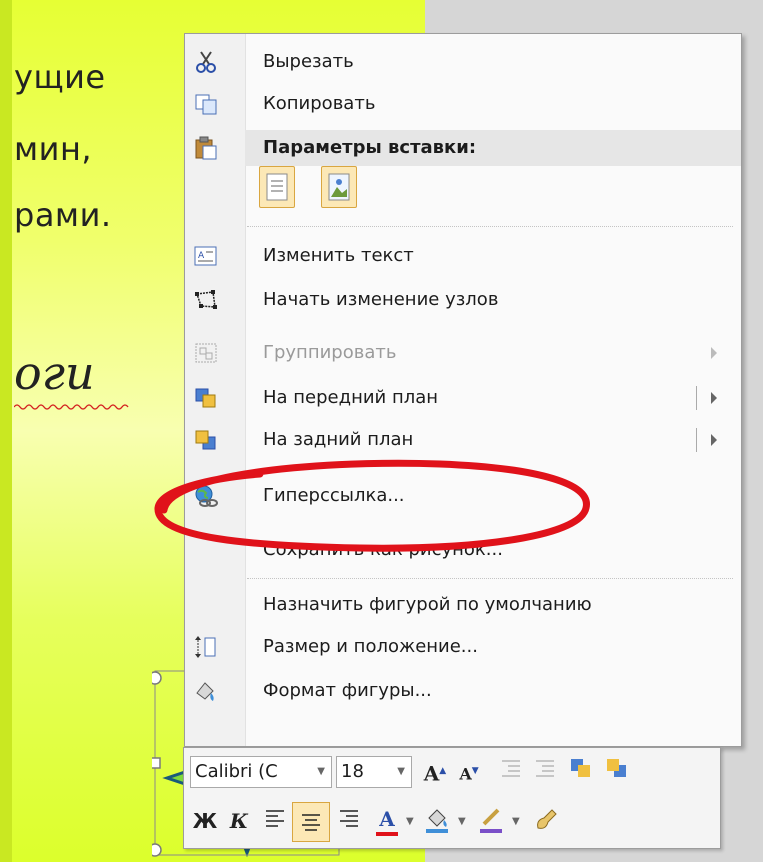 This screenshot has height=862, width=763. I want to click on send-to-back-icon, so click(616, 768).